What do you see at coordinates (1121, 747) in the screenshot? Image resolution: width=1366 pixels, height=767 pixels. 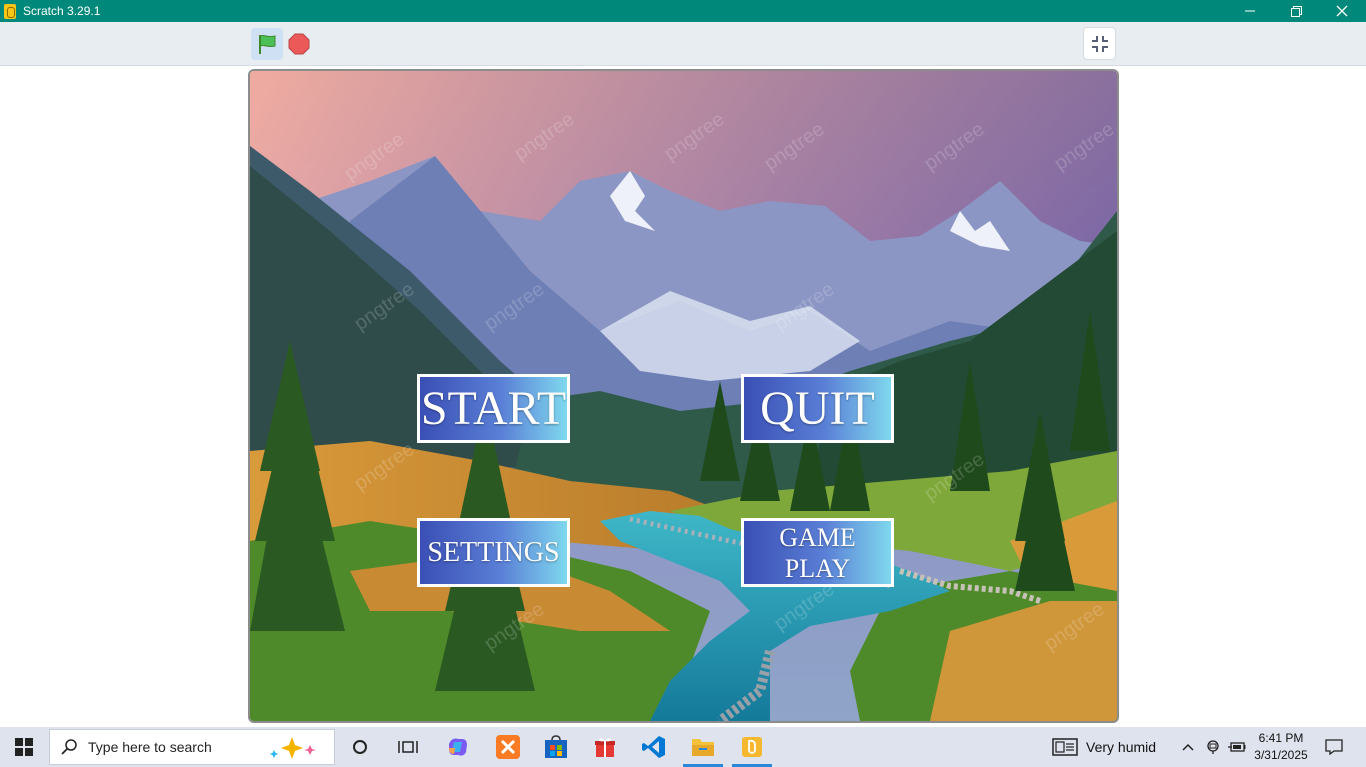 I see `weather-text: Very humid` at bounding box center [1121, 747].